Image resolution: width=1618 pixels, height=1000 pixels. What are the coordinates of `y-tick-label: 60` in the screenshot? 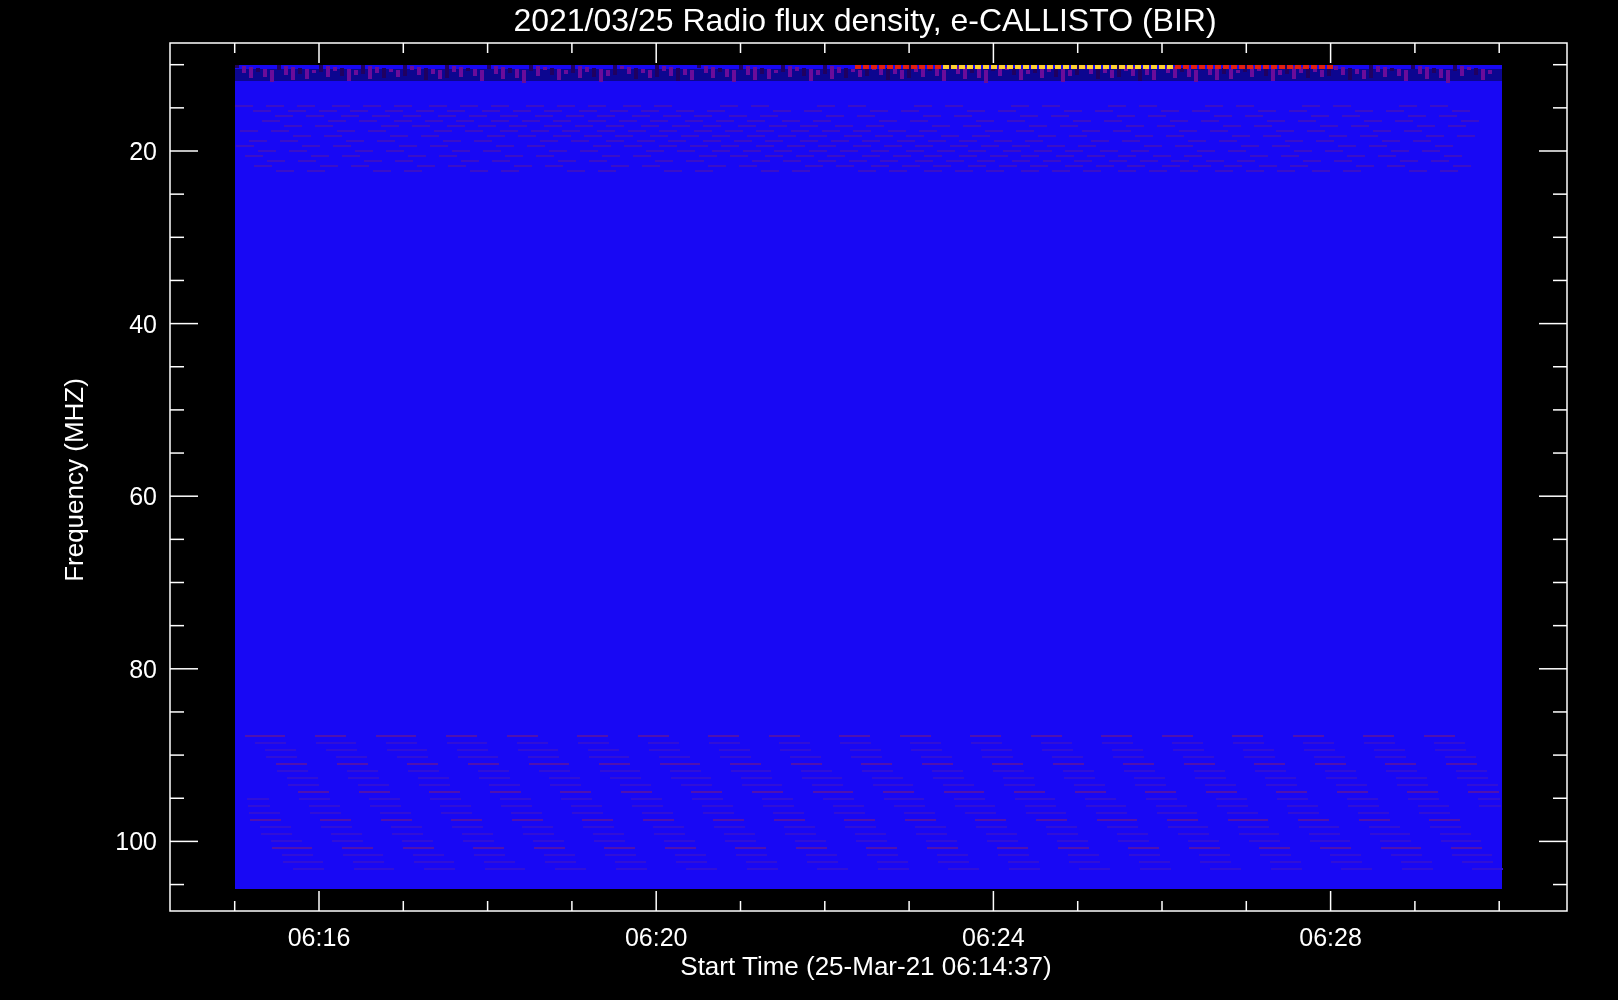 It's located at (143, 496).